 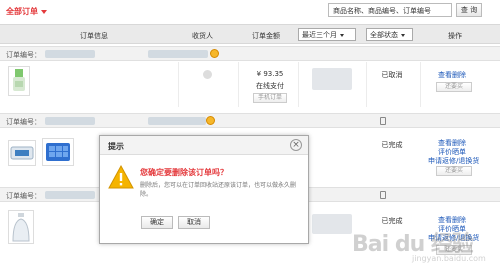 I want to click on mobile-order-badge: 手机订单, so click(x=270, y=98).